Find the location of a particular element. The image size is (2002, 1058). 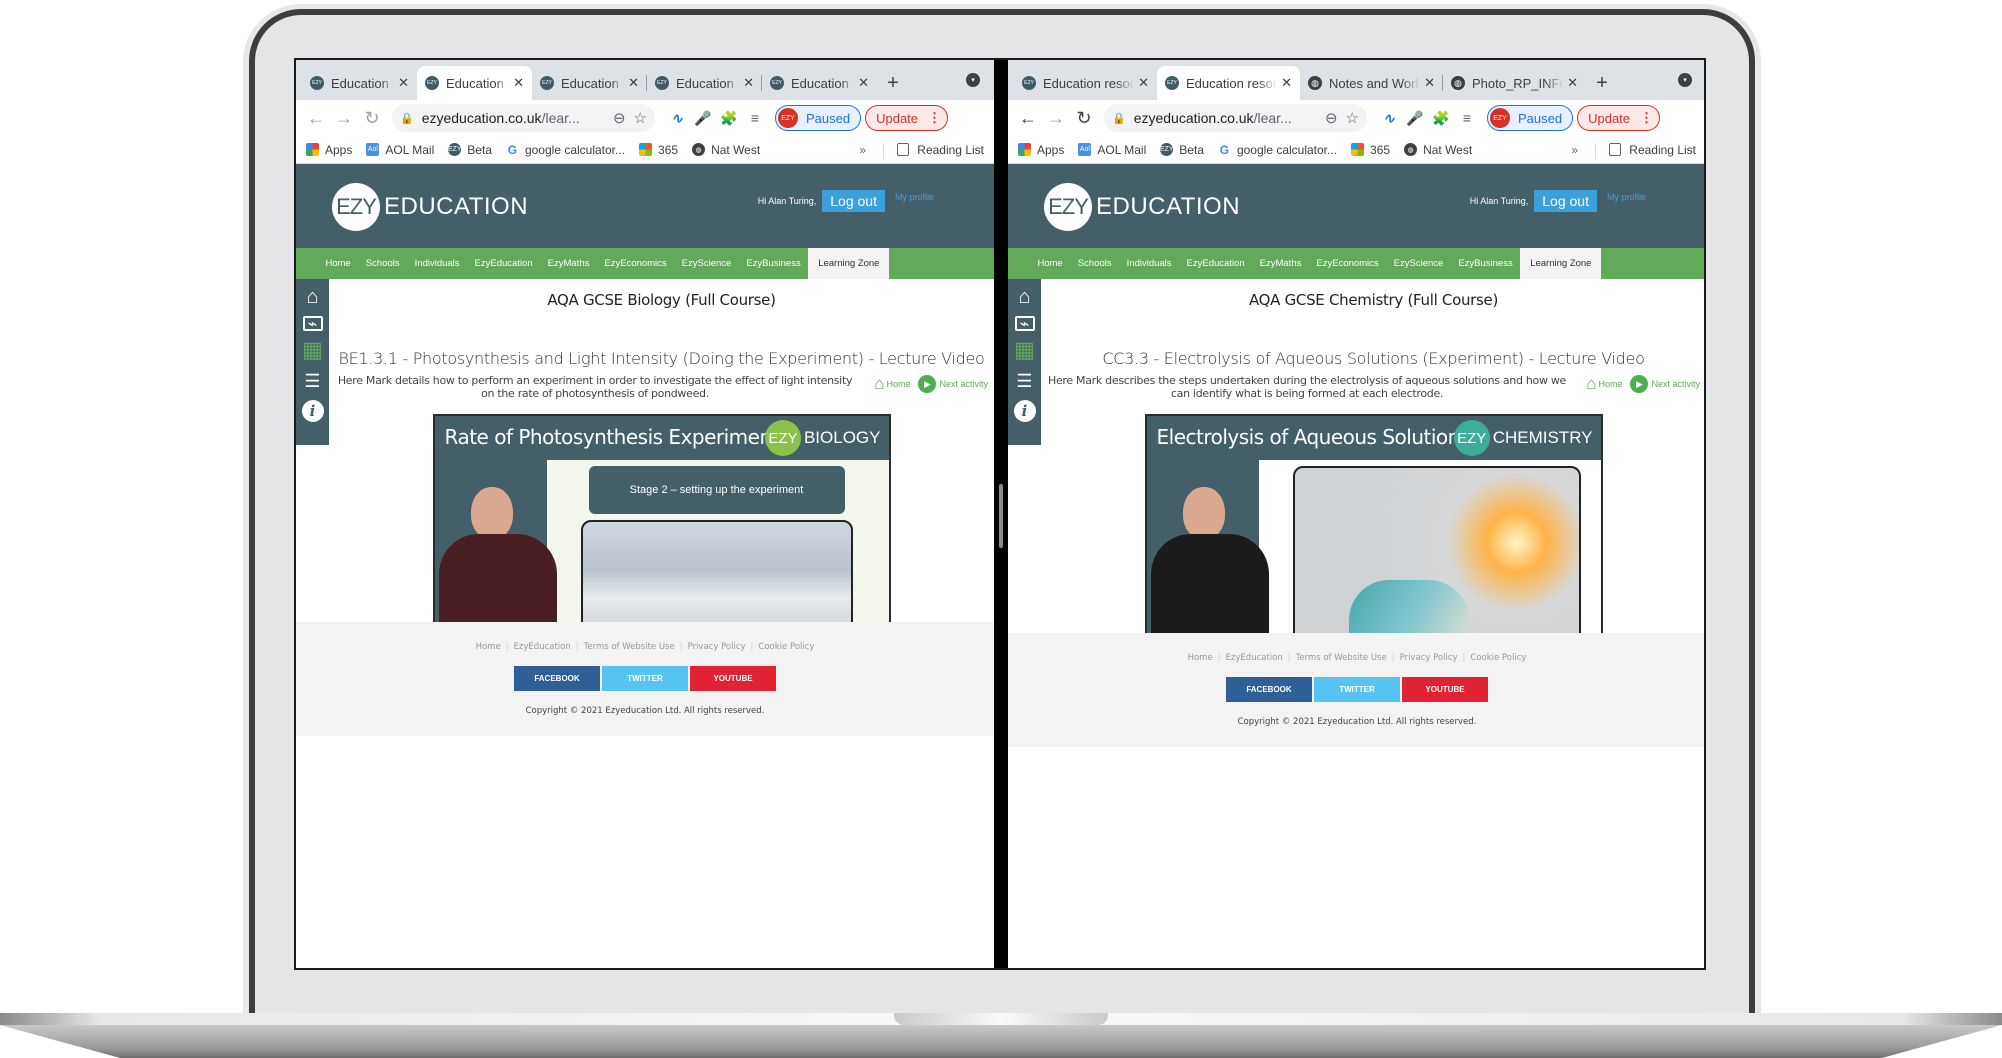

tab: ◍ Notes and Worksheets✕ is located at coordinates (1371, 83).